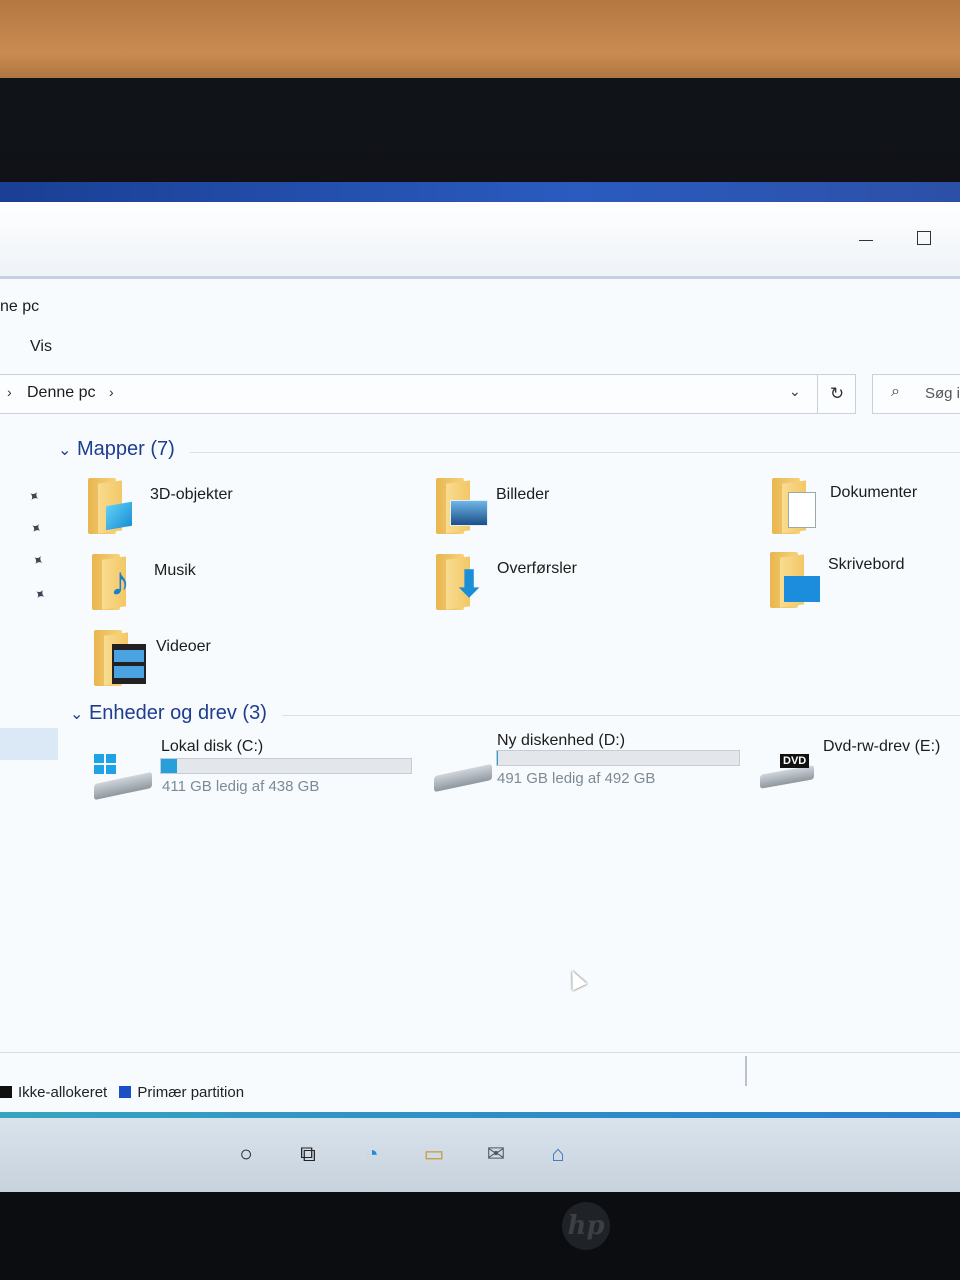 The width and height of the screenshot is (960, 1280). I want to click on taskbar: ○ ⧉ ◔ ▭ ✉ ⌂, so click(480, 1155).